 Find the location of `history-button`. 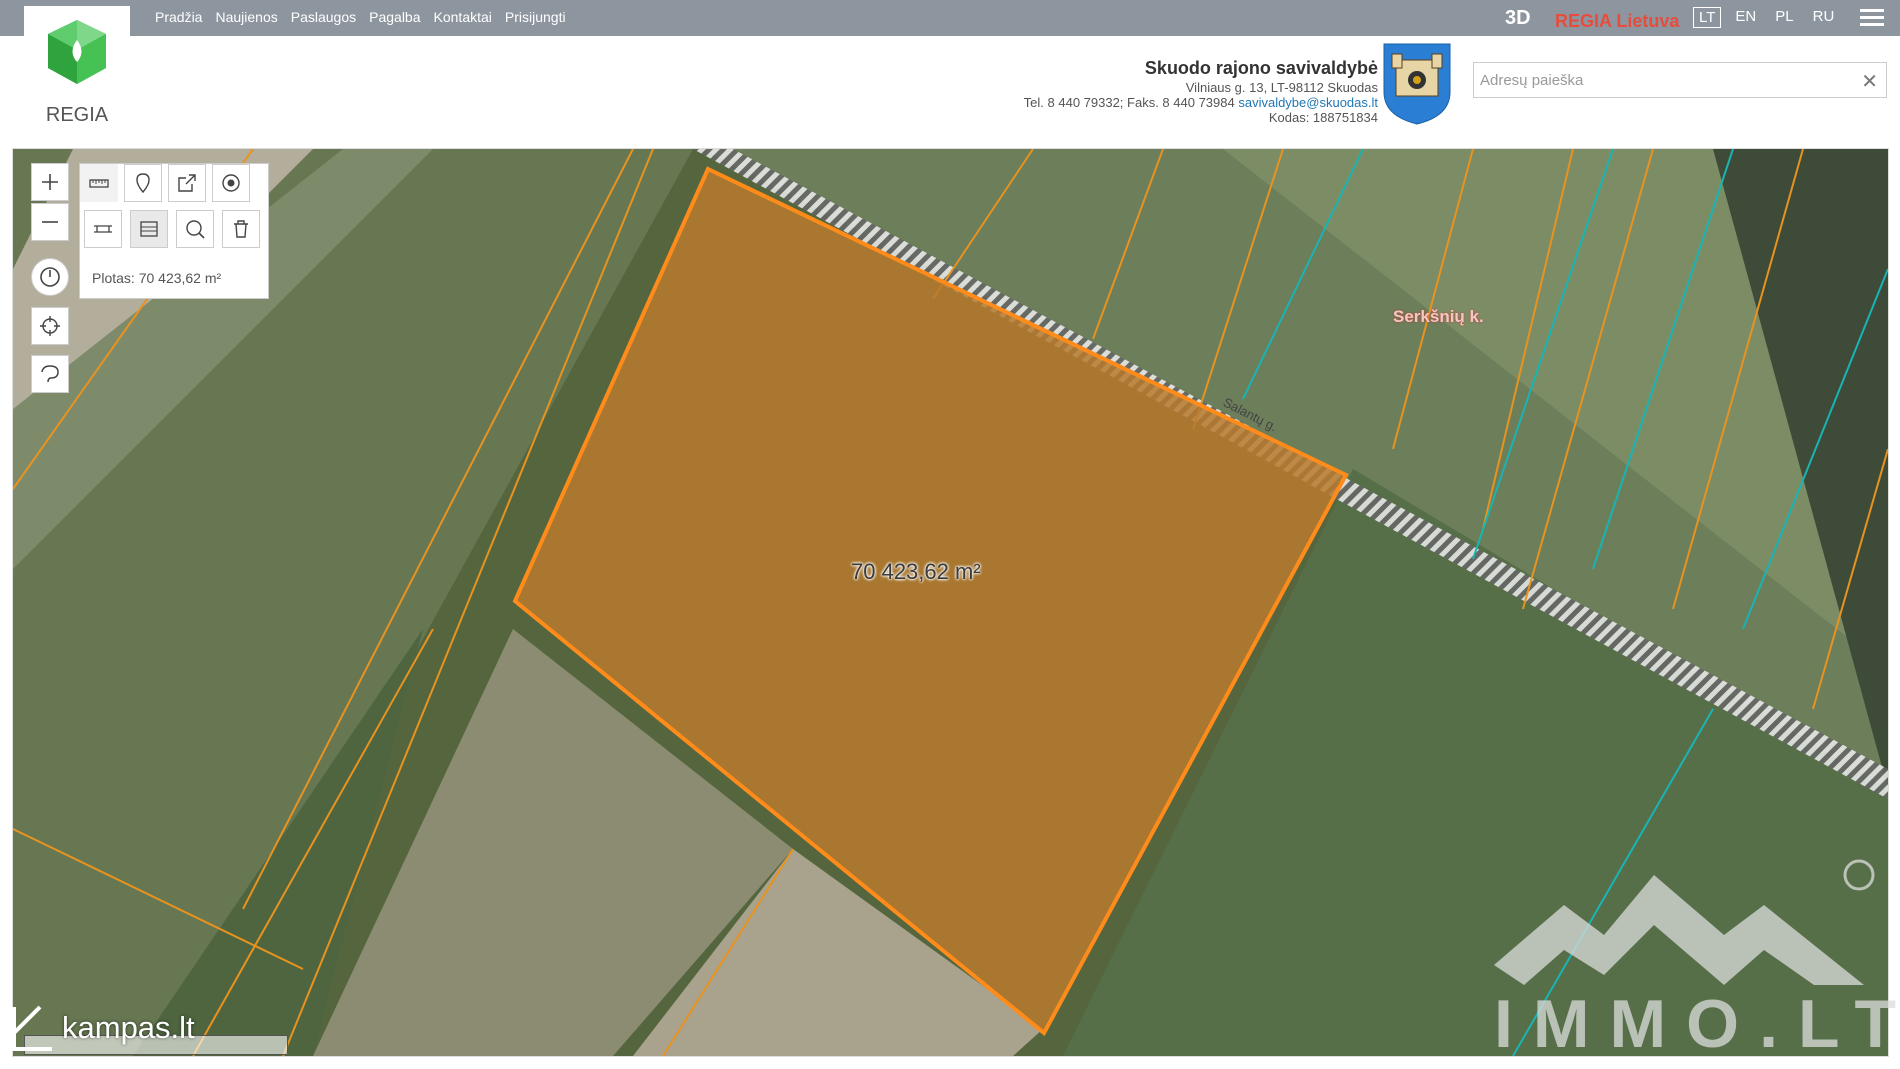

history-button is located at coordinates (50, 277).